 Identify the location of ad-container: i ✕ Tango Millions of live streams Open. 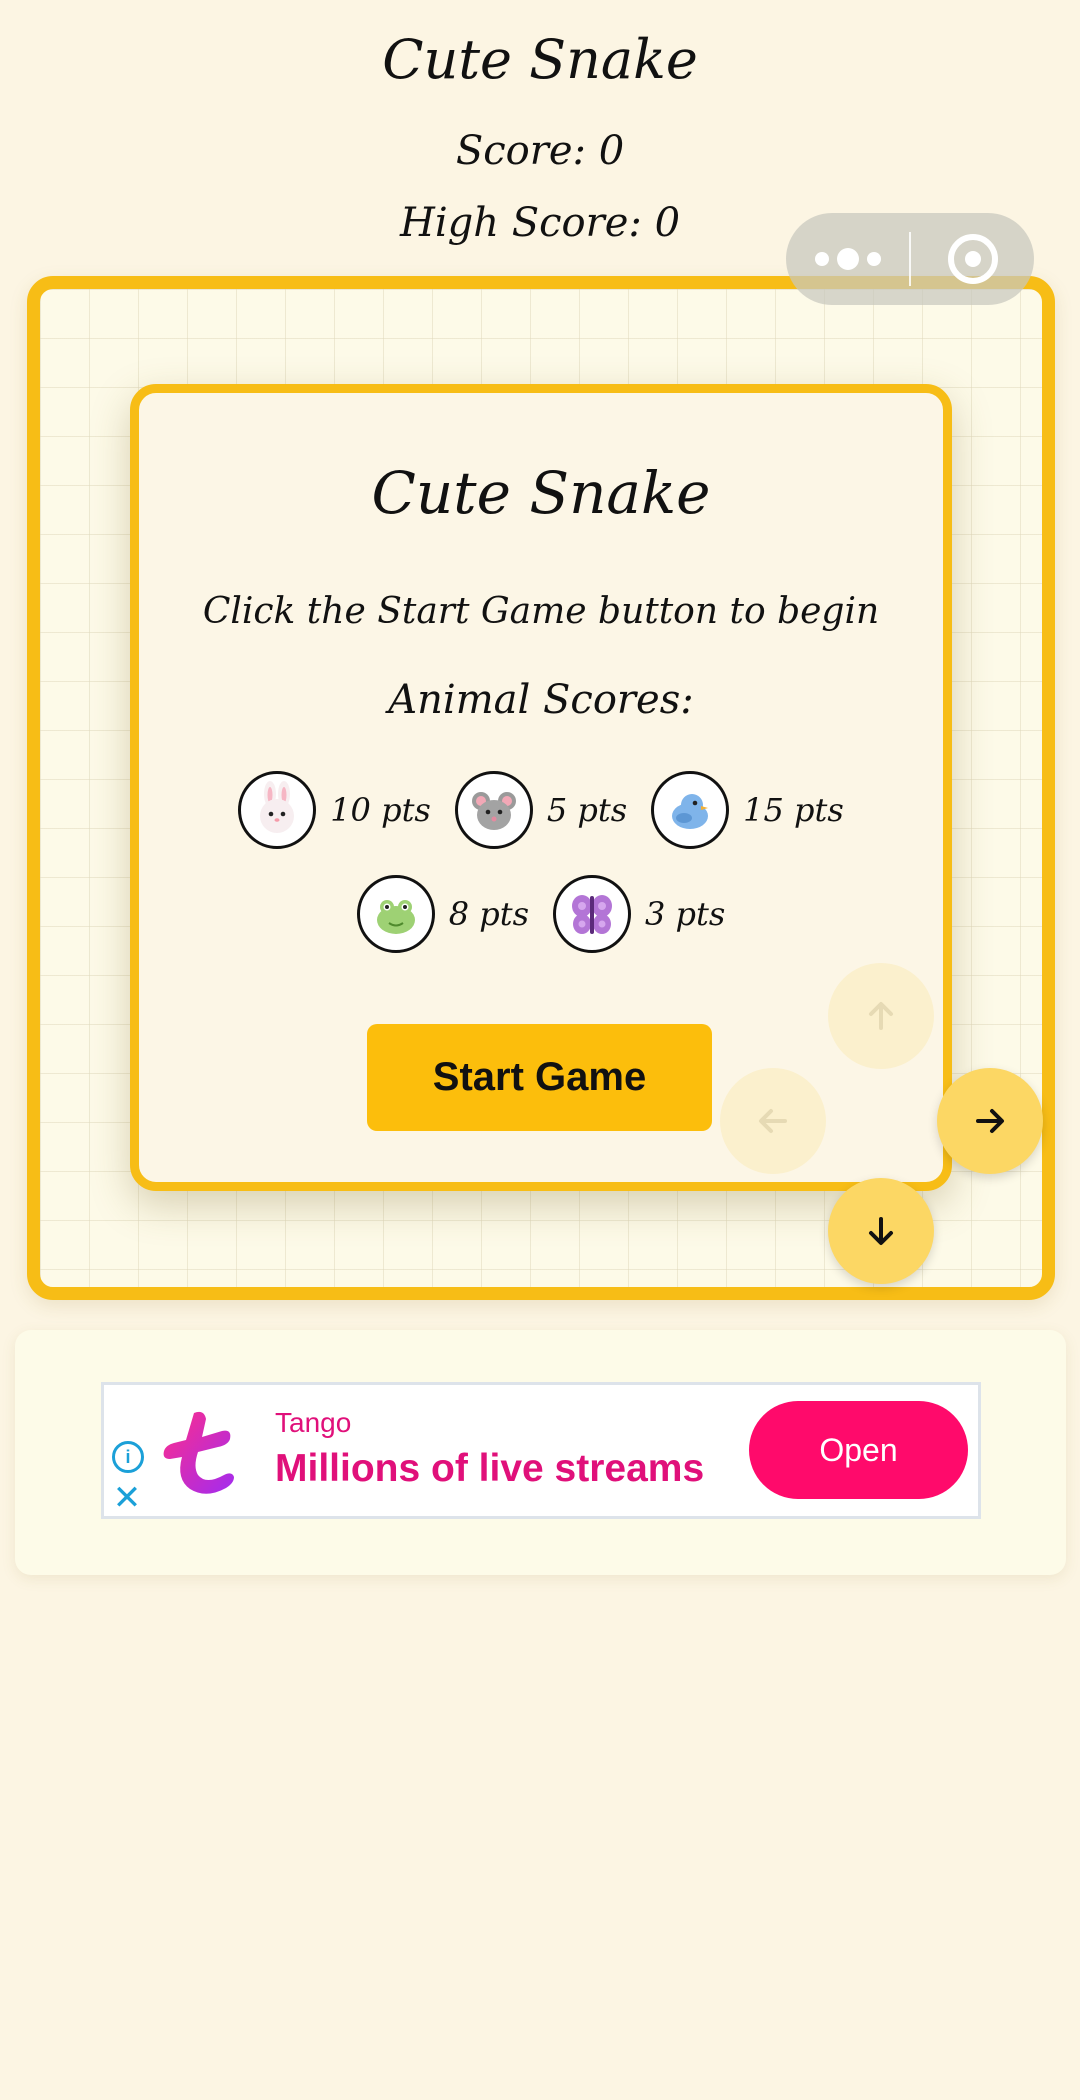
(540, 1452).